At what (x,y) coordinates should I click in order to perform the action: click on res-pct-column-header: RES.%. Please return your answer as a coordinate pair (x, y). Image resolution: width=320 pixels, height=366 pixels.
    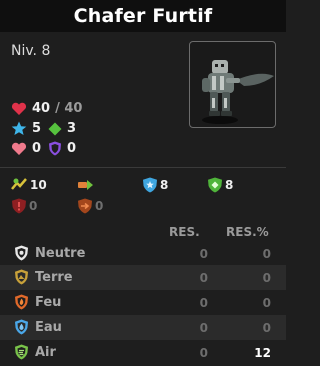
    Looking at the image, I should click on (247, 232).